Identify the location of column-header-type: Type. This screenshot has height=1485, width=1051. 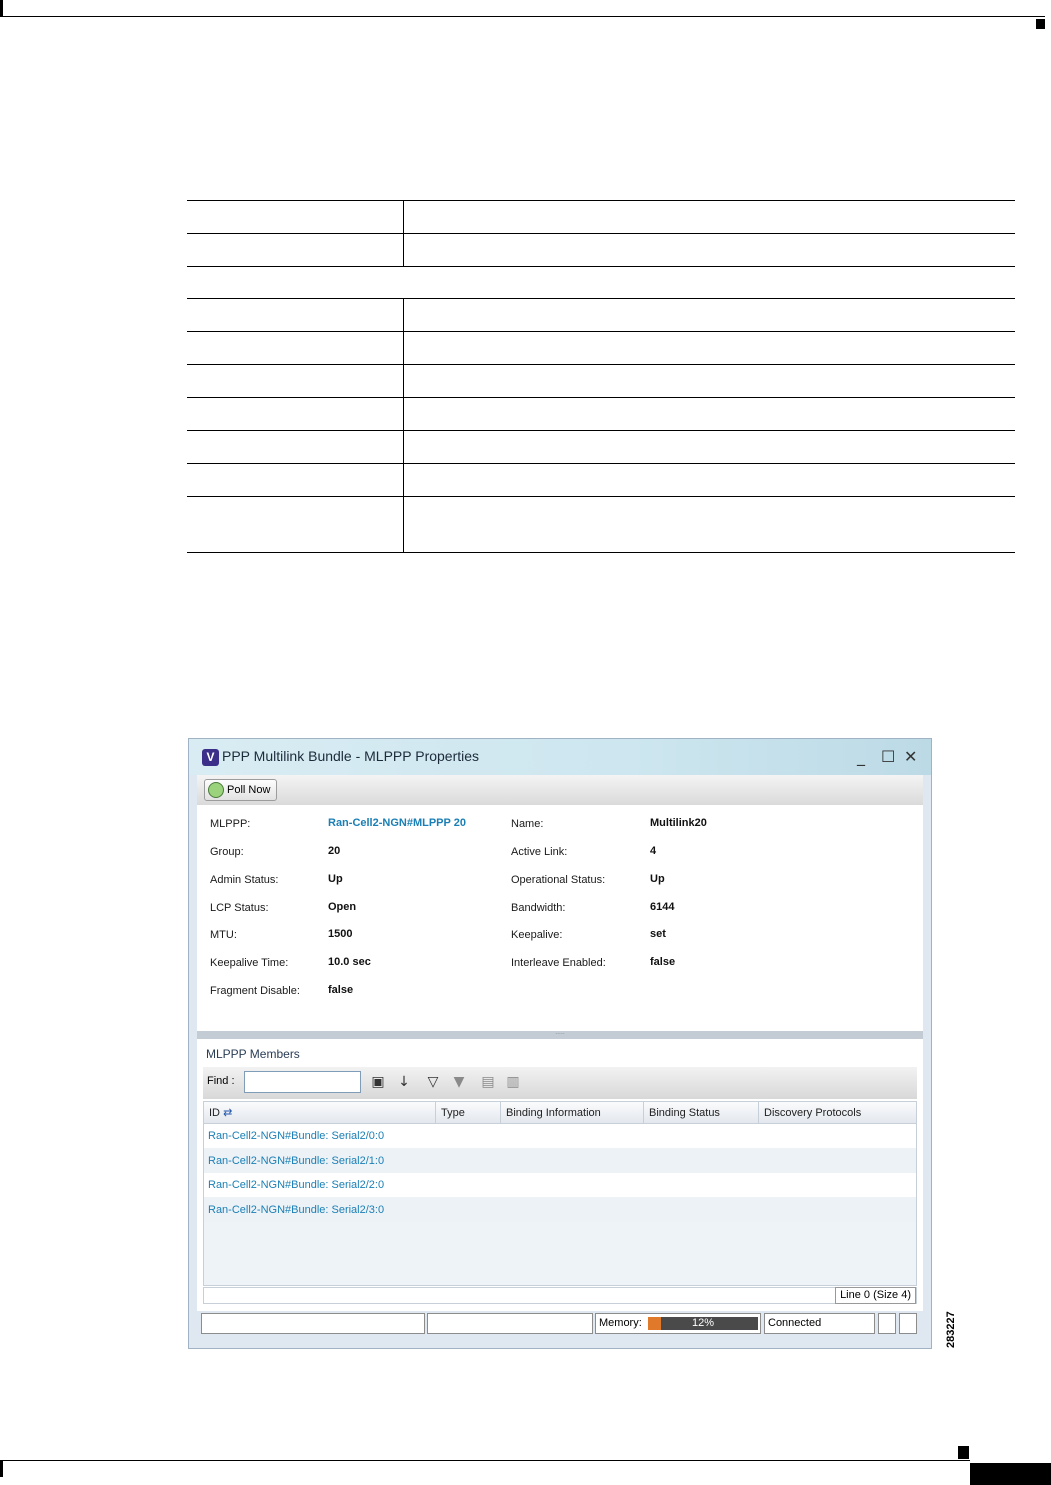
(468, 1113).